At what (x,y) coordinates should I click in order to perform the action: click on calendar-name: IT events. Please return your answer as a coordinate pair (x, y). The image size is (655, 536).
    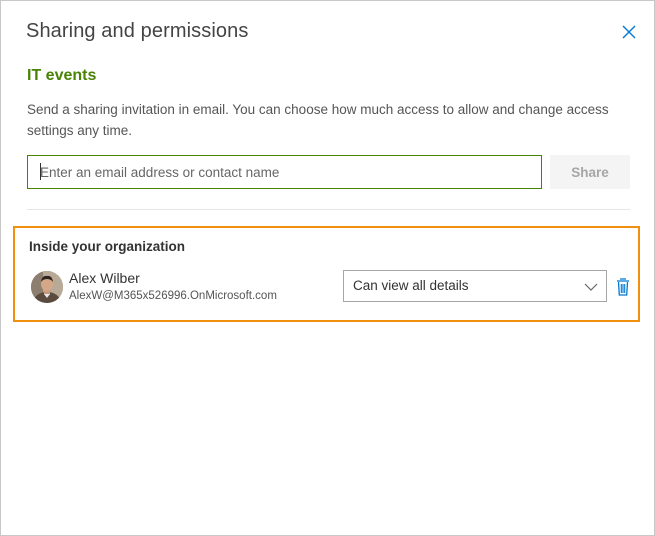
    Looking at the image, I should click on (62, 75).